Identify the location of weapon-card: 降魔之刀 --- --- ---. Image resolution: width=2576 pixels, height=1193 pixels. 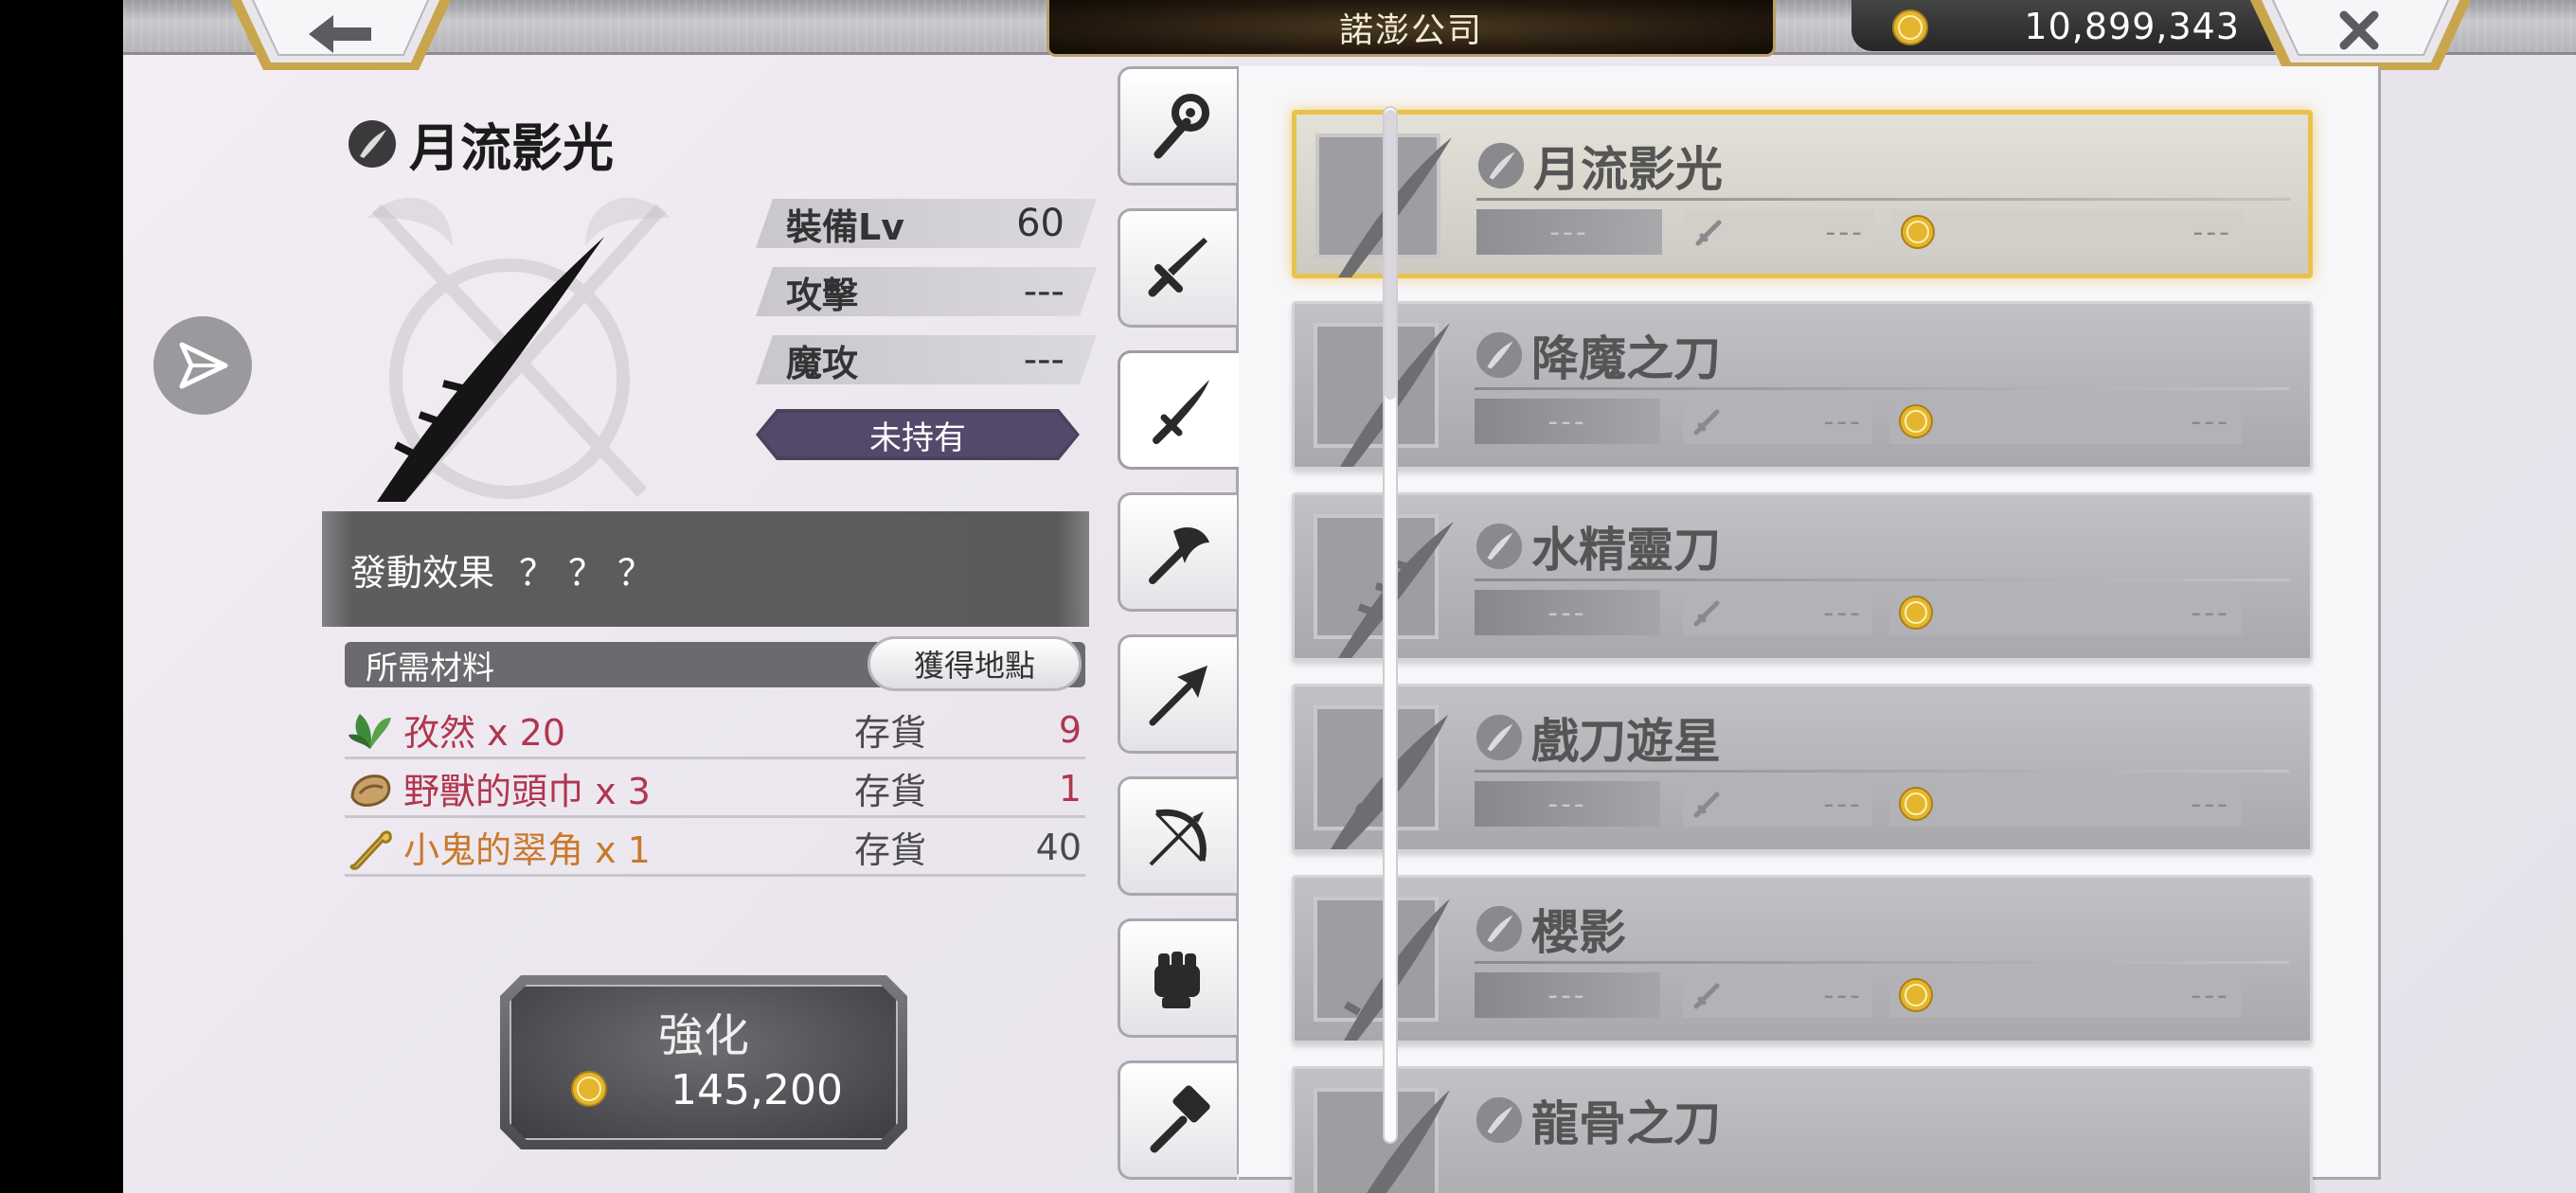
(1802, 385).